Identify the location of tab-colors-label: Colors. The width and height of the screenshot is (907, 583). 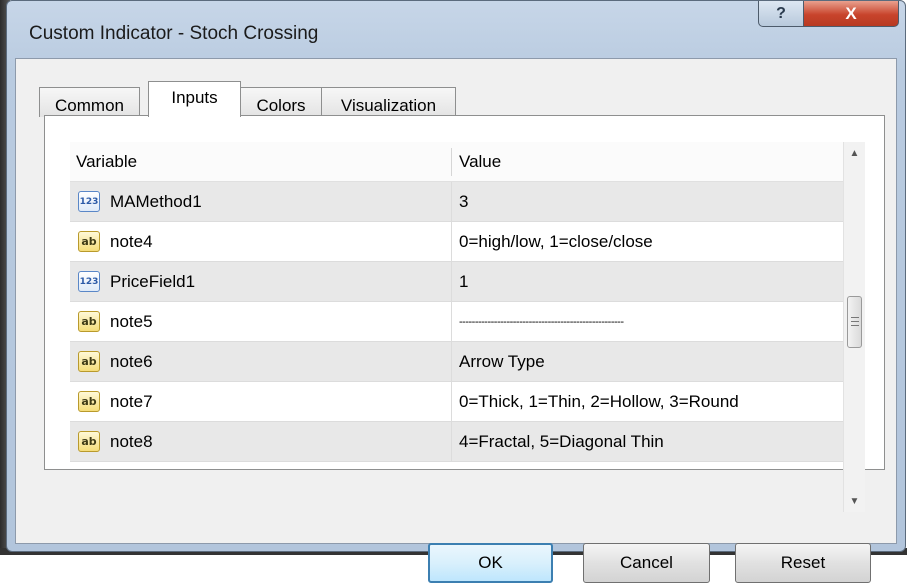
(281, 105).